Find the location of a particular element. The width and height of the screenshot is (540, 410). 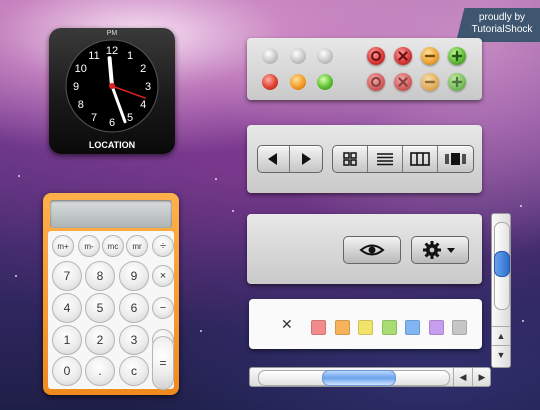

list-view-button is located at coordinates (385, 159).